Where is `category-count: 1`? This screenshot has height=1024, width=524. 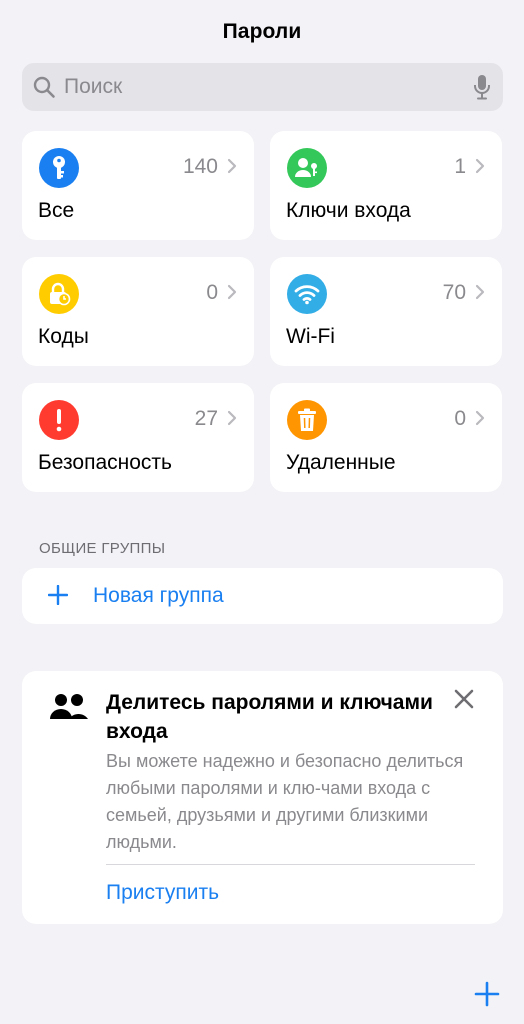 category-count: 1 is located at coordinates (460, 166).